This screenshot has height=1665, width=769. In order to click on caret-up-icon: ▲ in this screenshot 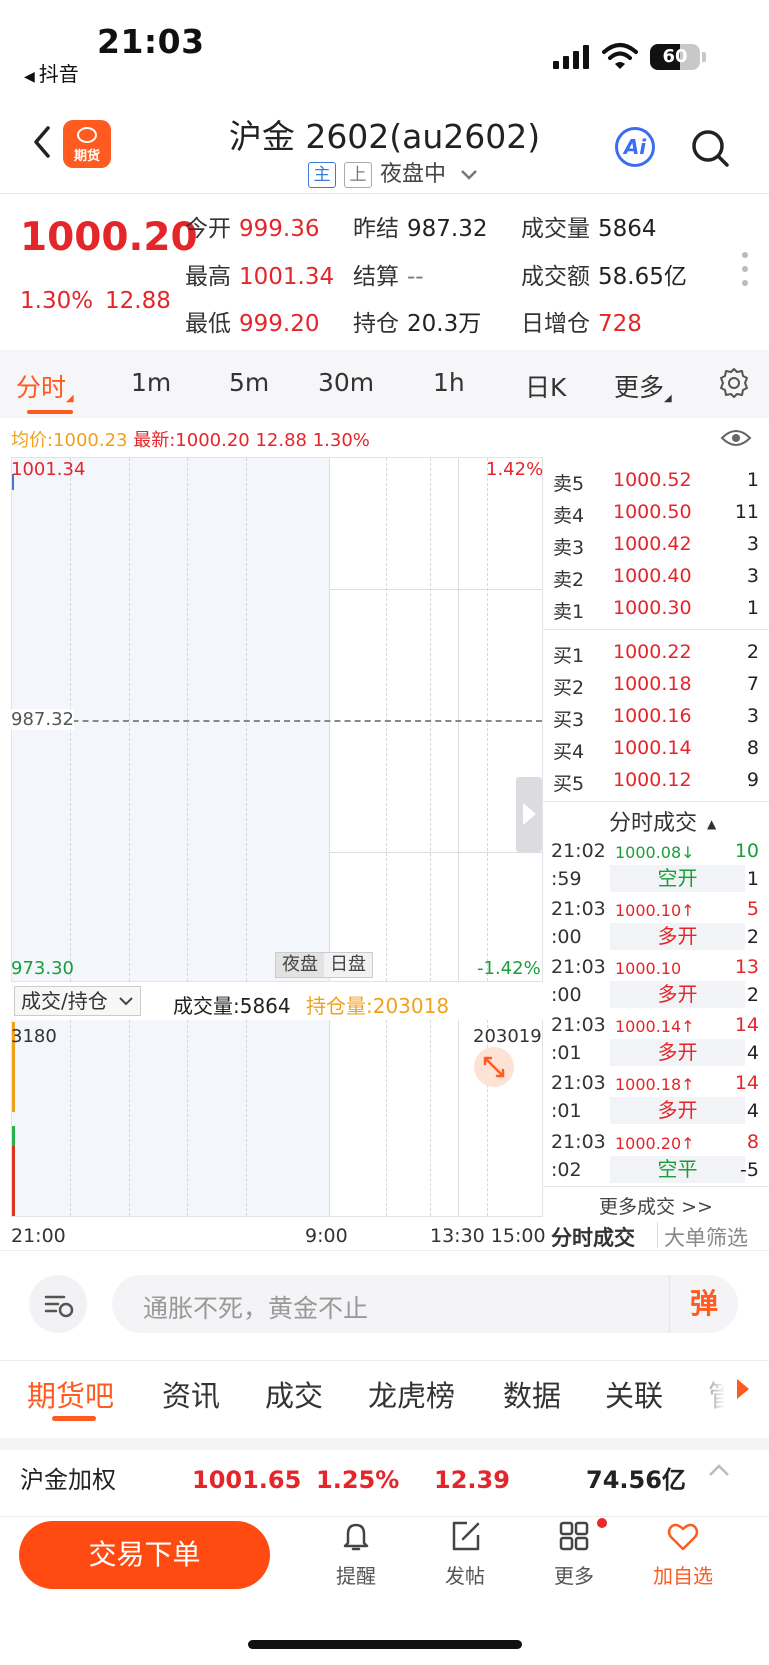, I will do `click(712, 824)`.